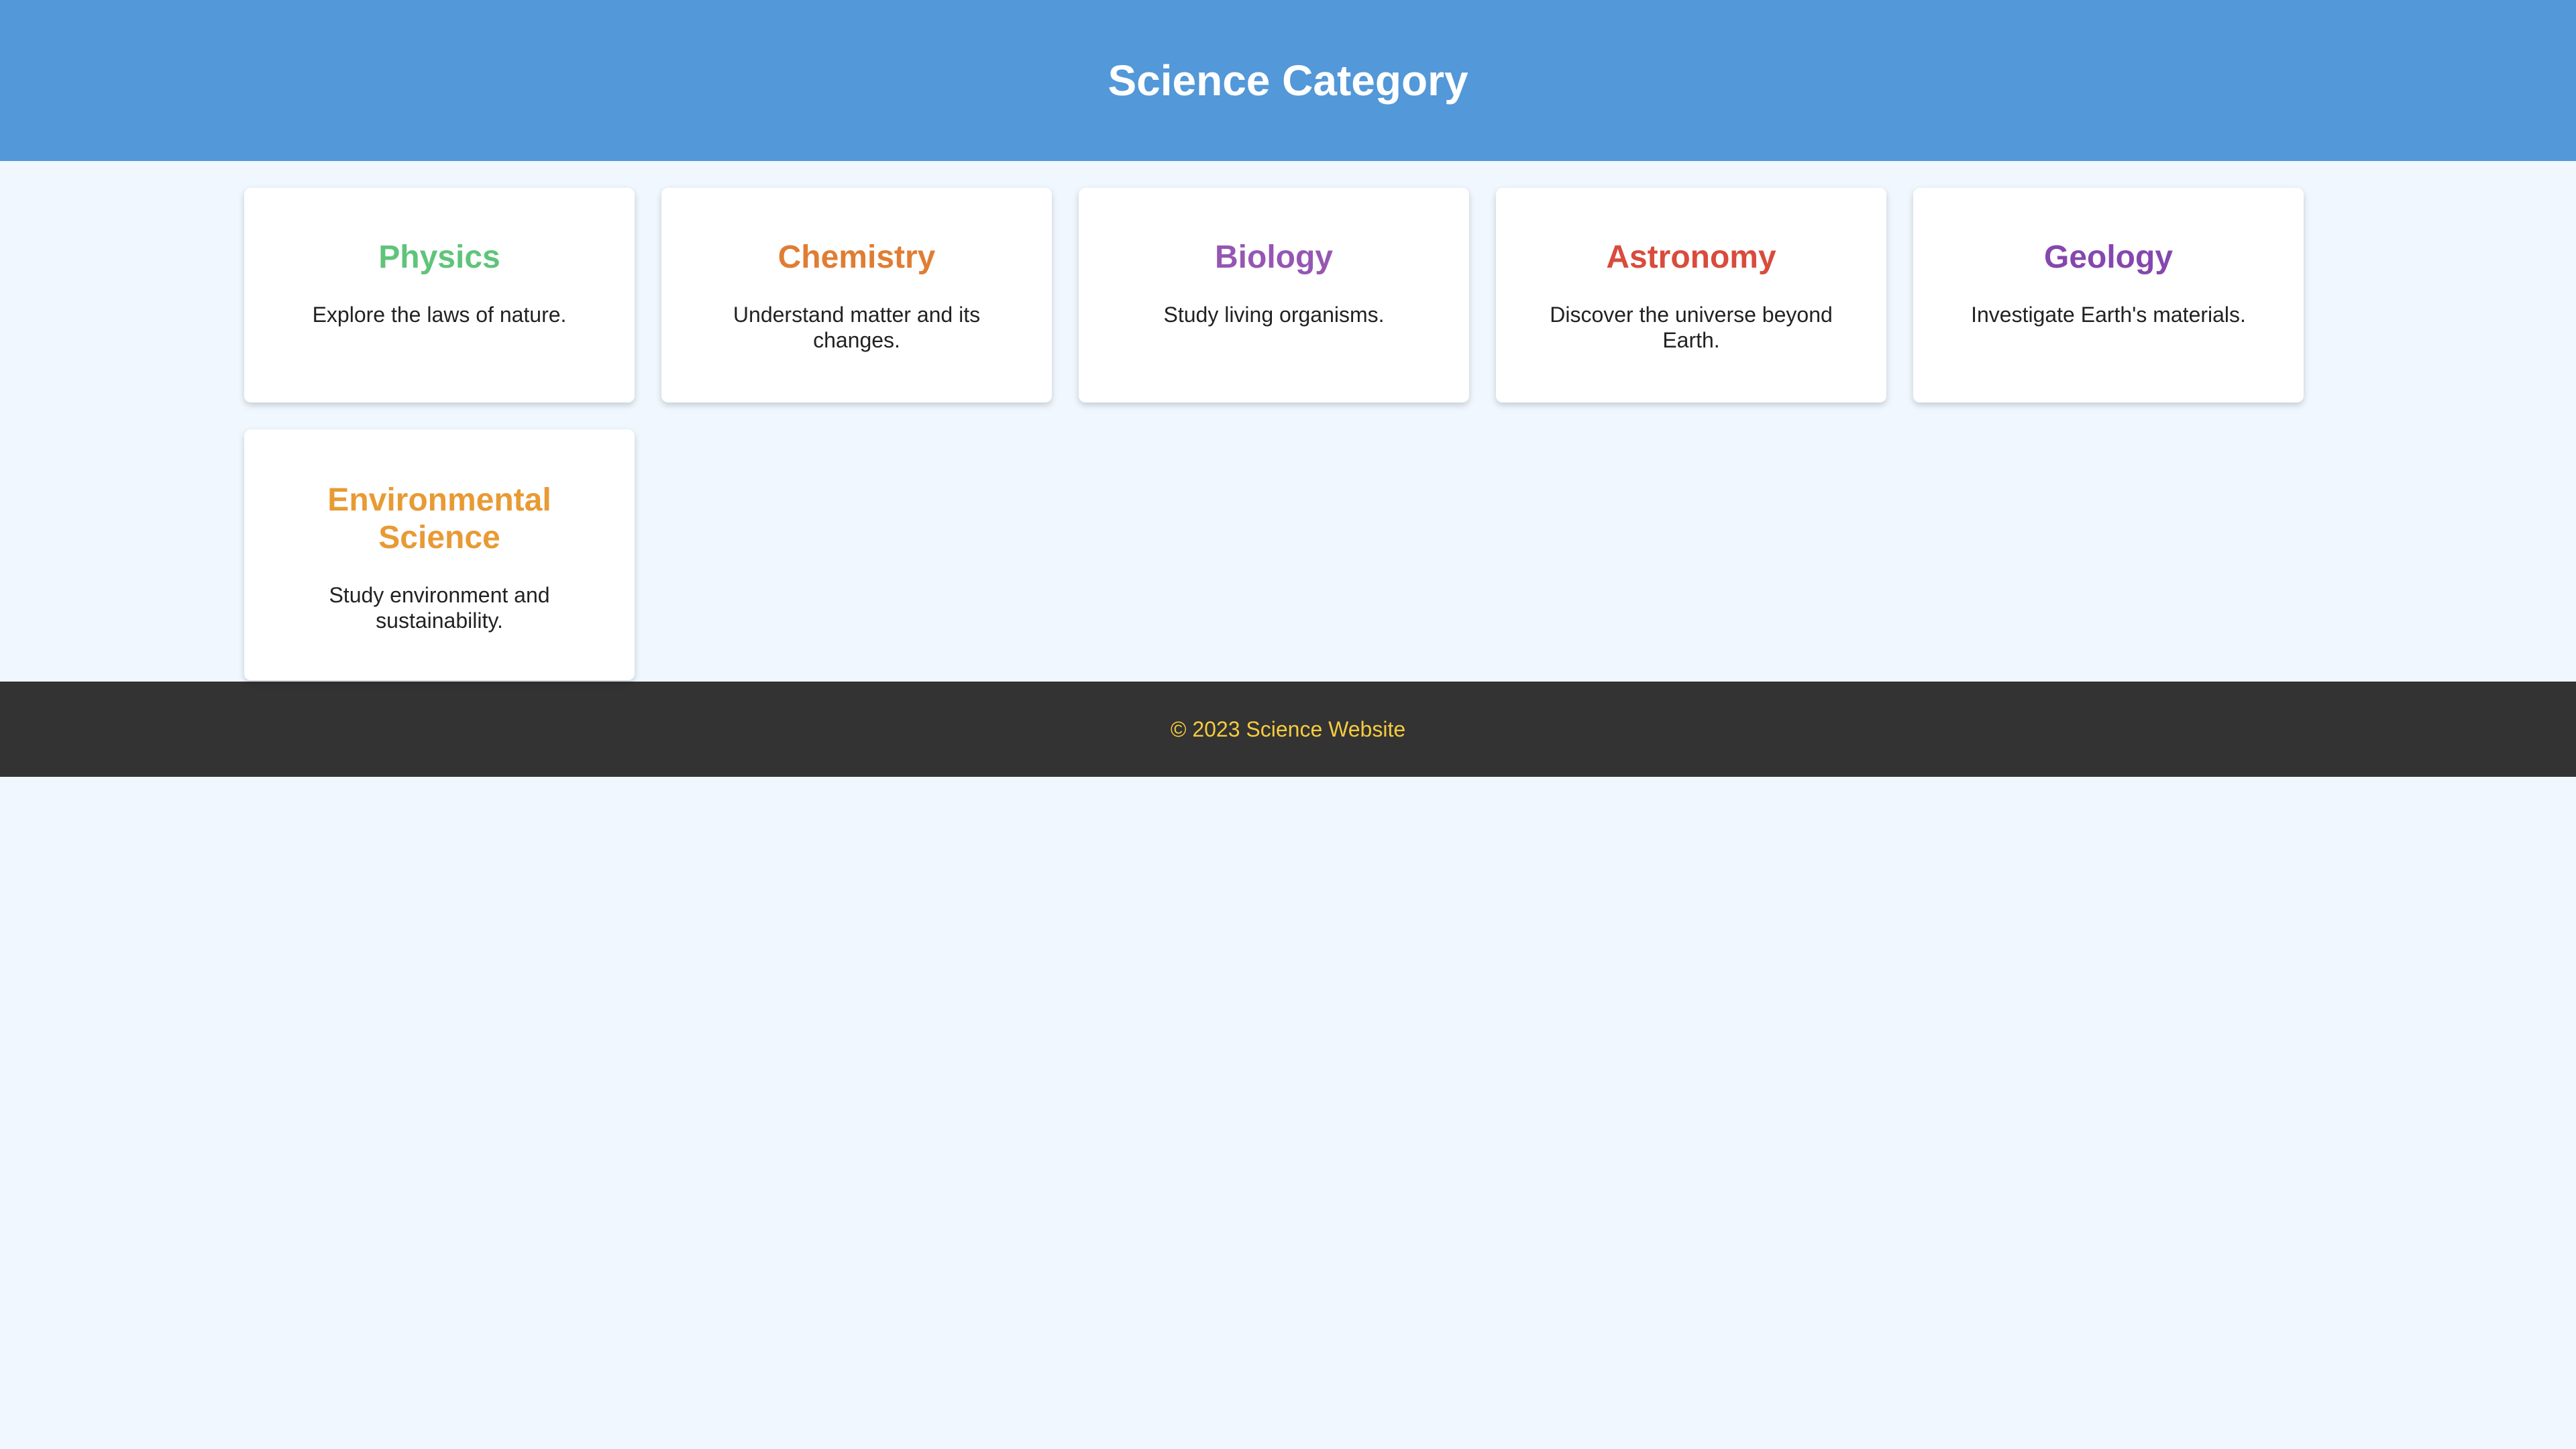 The image size is (2576, 1449). Describe the element at coordinates (1274, 257) in the screenshot. I see `category-title: Biology` at that location.